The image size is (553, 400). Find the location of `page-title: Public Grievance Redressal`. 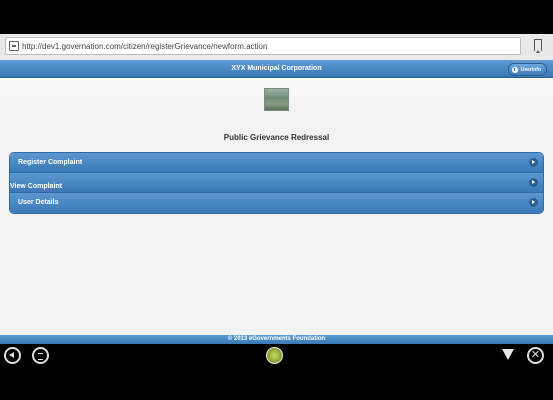

page-title: Public Grievance Redressal is located at coordinates (276, 137).